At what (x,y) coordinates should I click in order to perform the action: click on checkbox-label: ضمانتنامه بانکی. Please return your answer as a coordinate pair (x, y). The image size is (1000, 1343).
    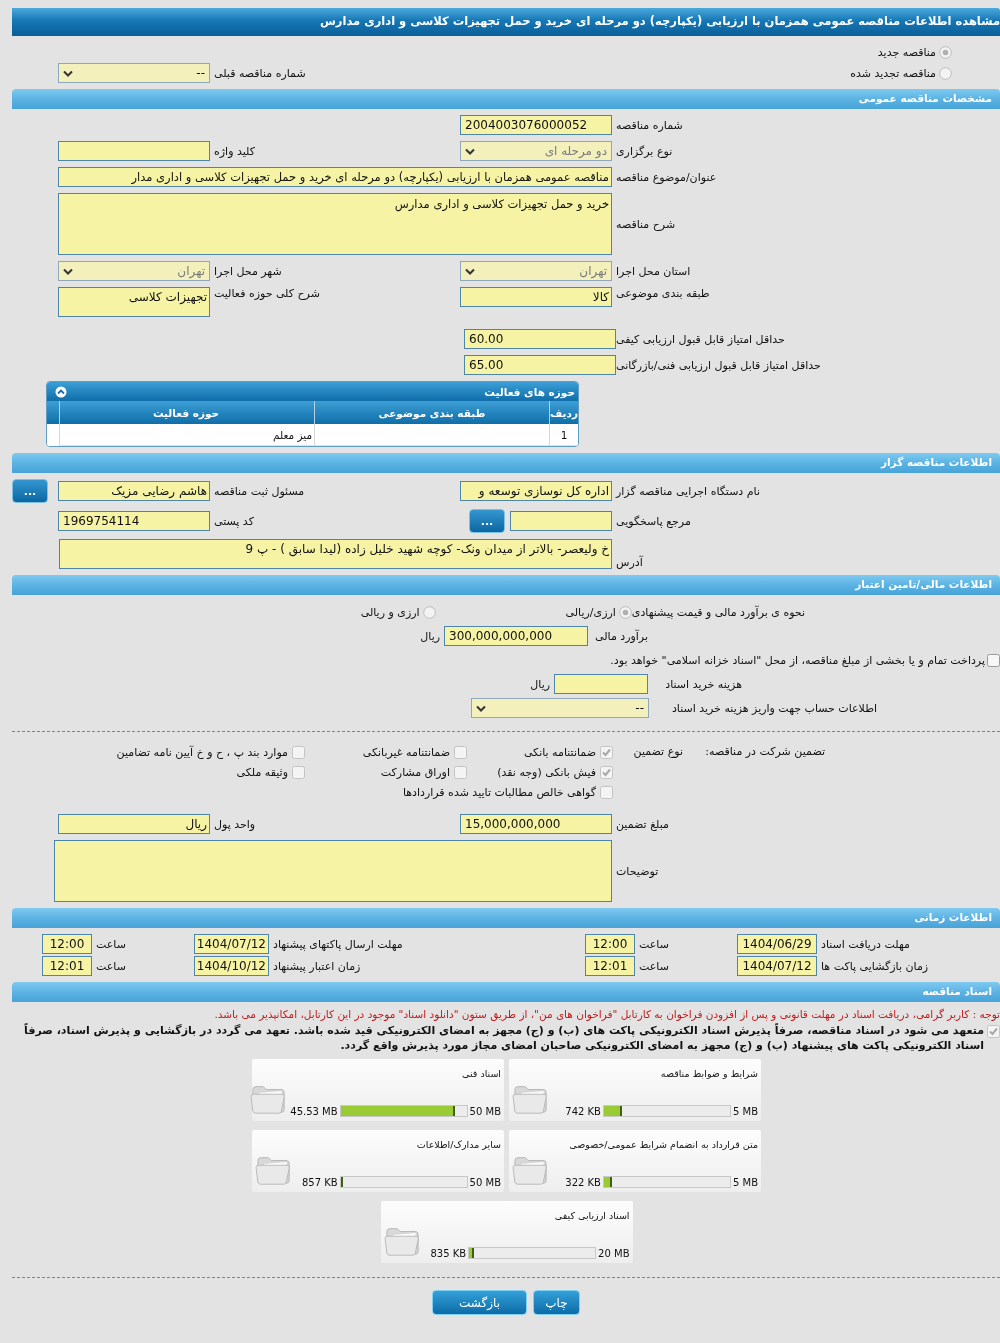
    Looking at the image, I should click on (559, 752).